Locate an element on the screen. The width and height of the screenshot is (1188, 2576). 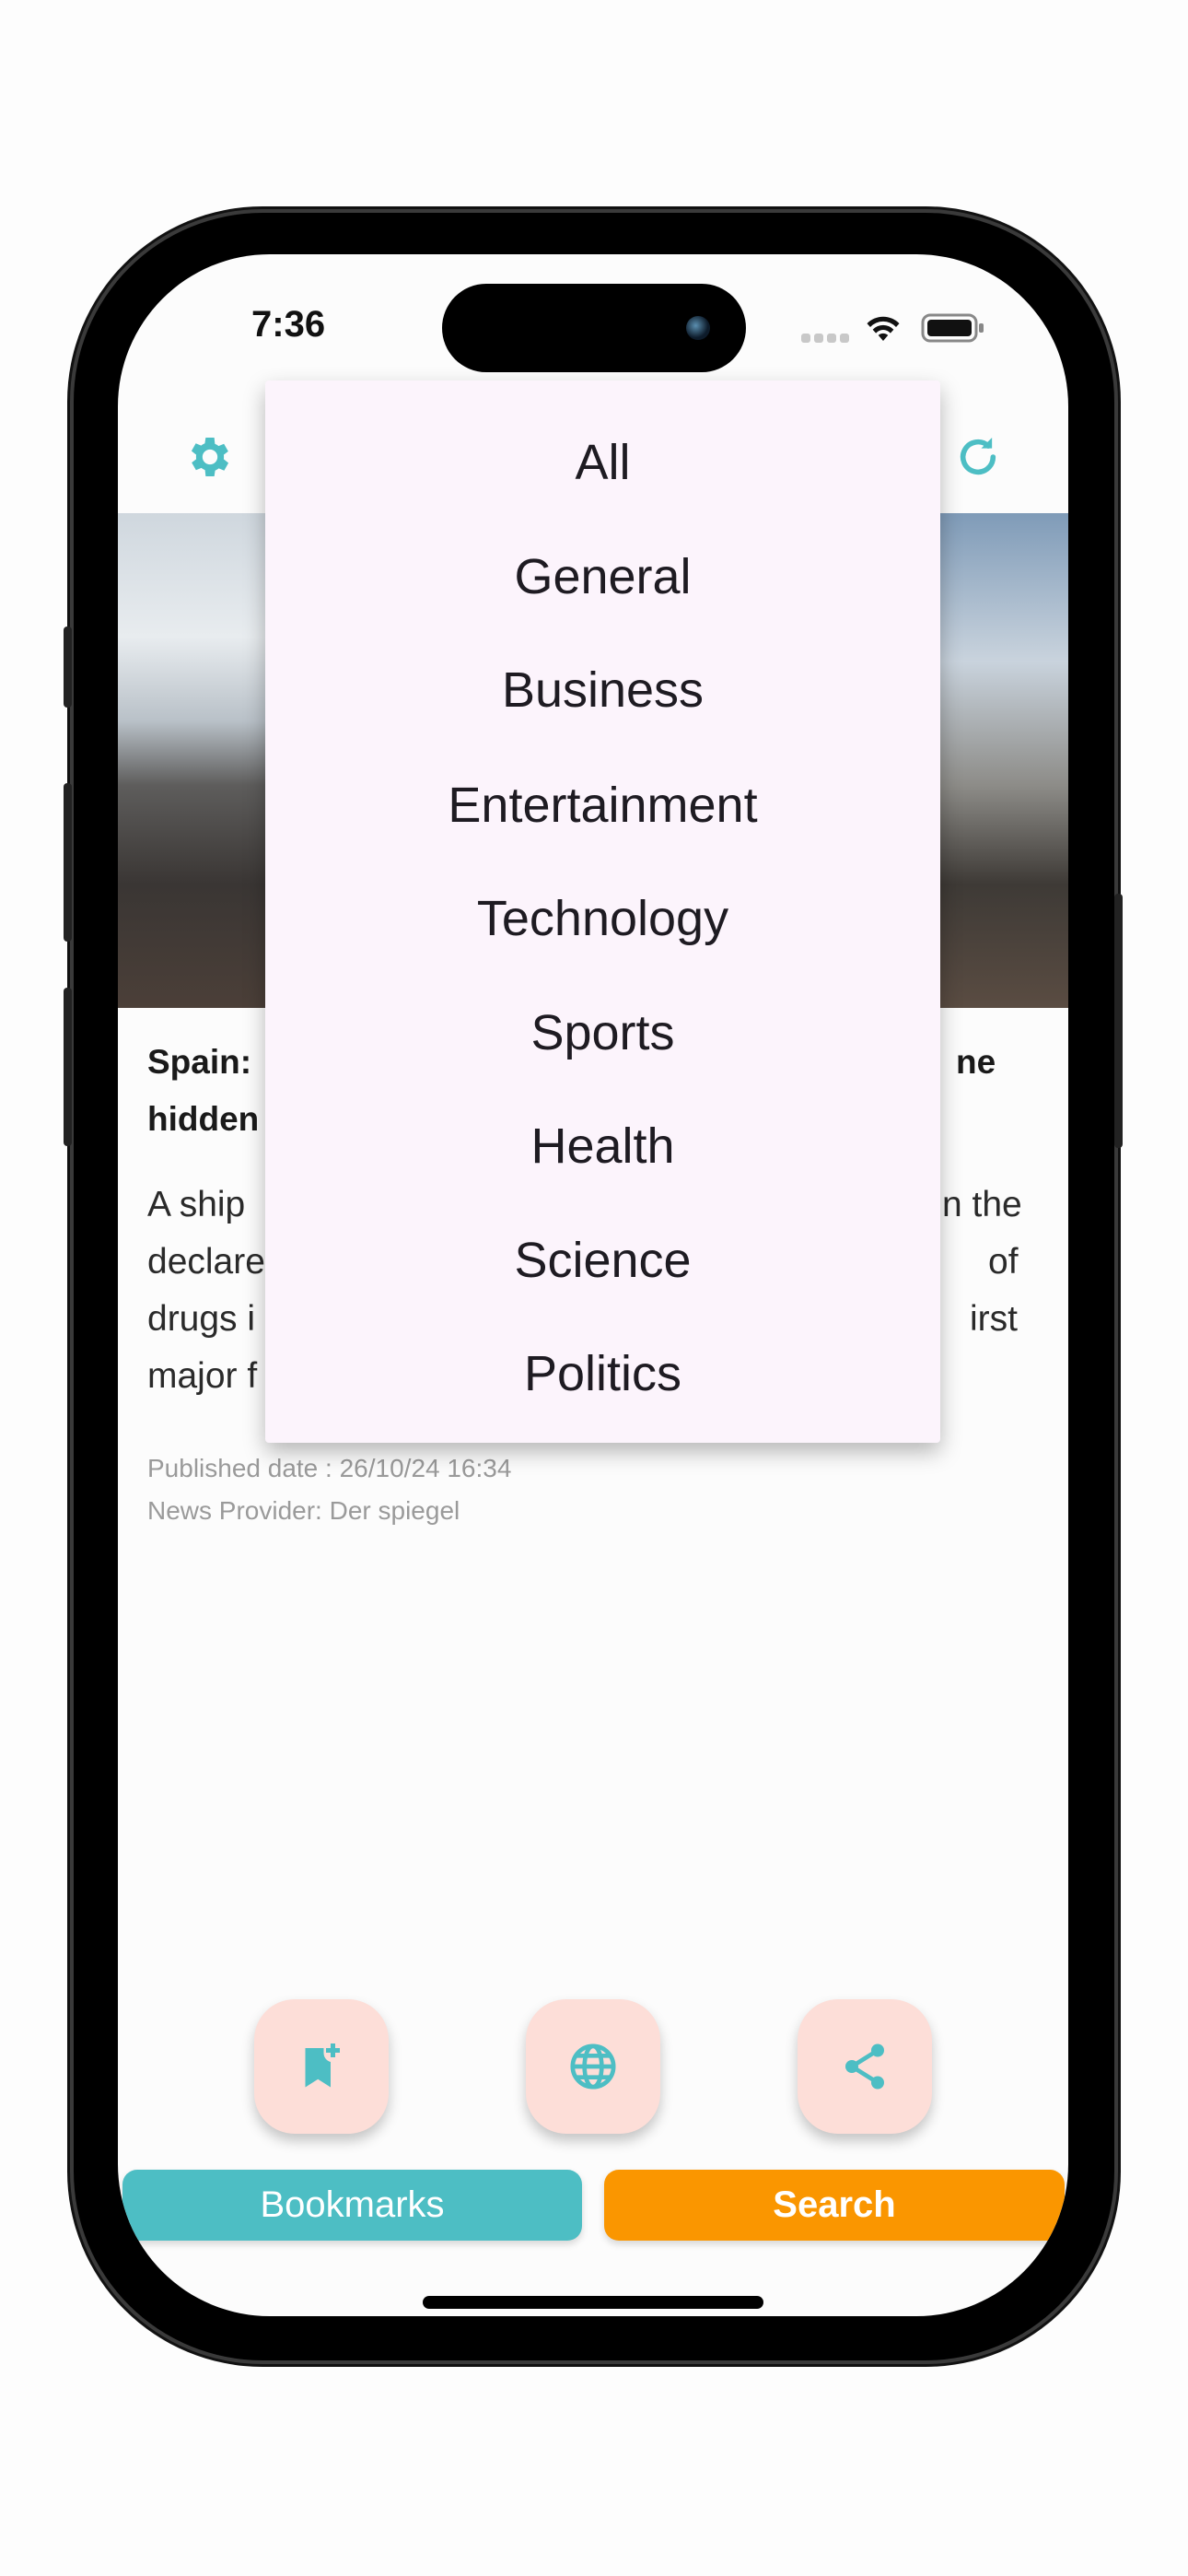
bookmark-add-icon is located at coordinates (322, 2065).